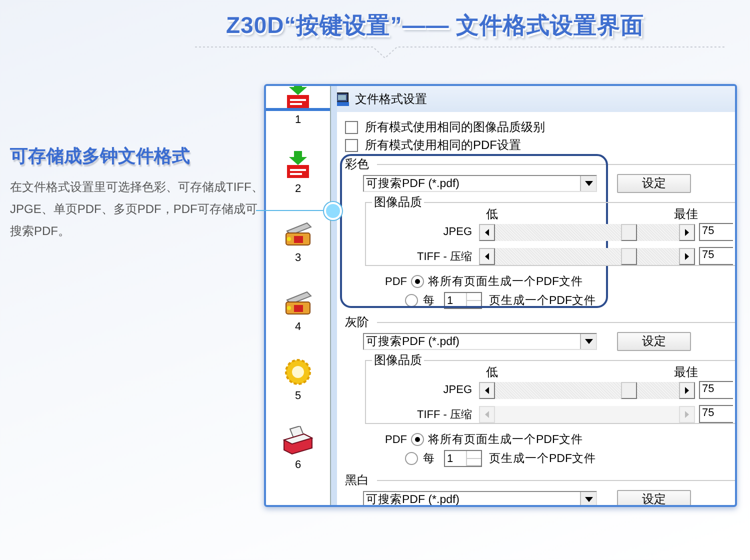 The height and width of the screenshot is (560, 750). What do you see at coordinates (443, 145) in the screenshot?
I see `checkbox-label: 所有模式使用相同的PDF设置` at bounding box center [443, 145].